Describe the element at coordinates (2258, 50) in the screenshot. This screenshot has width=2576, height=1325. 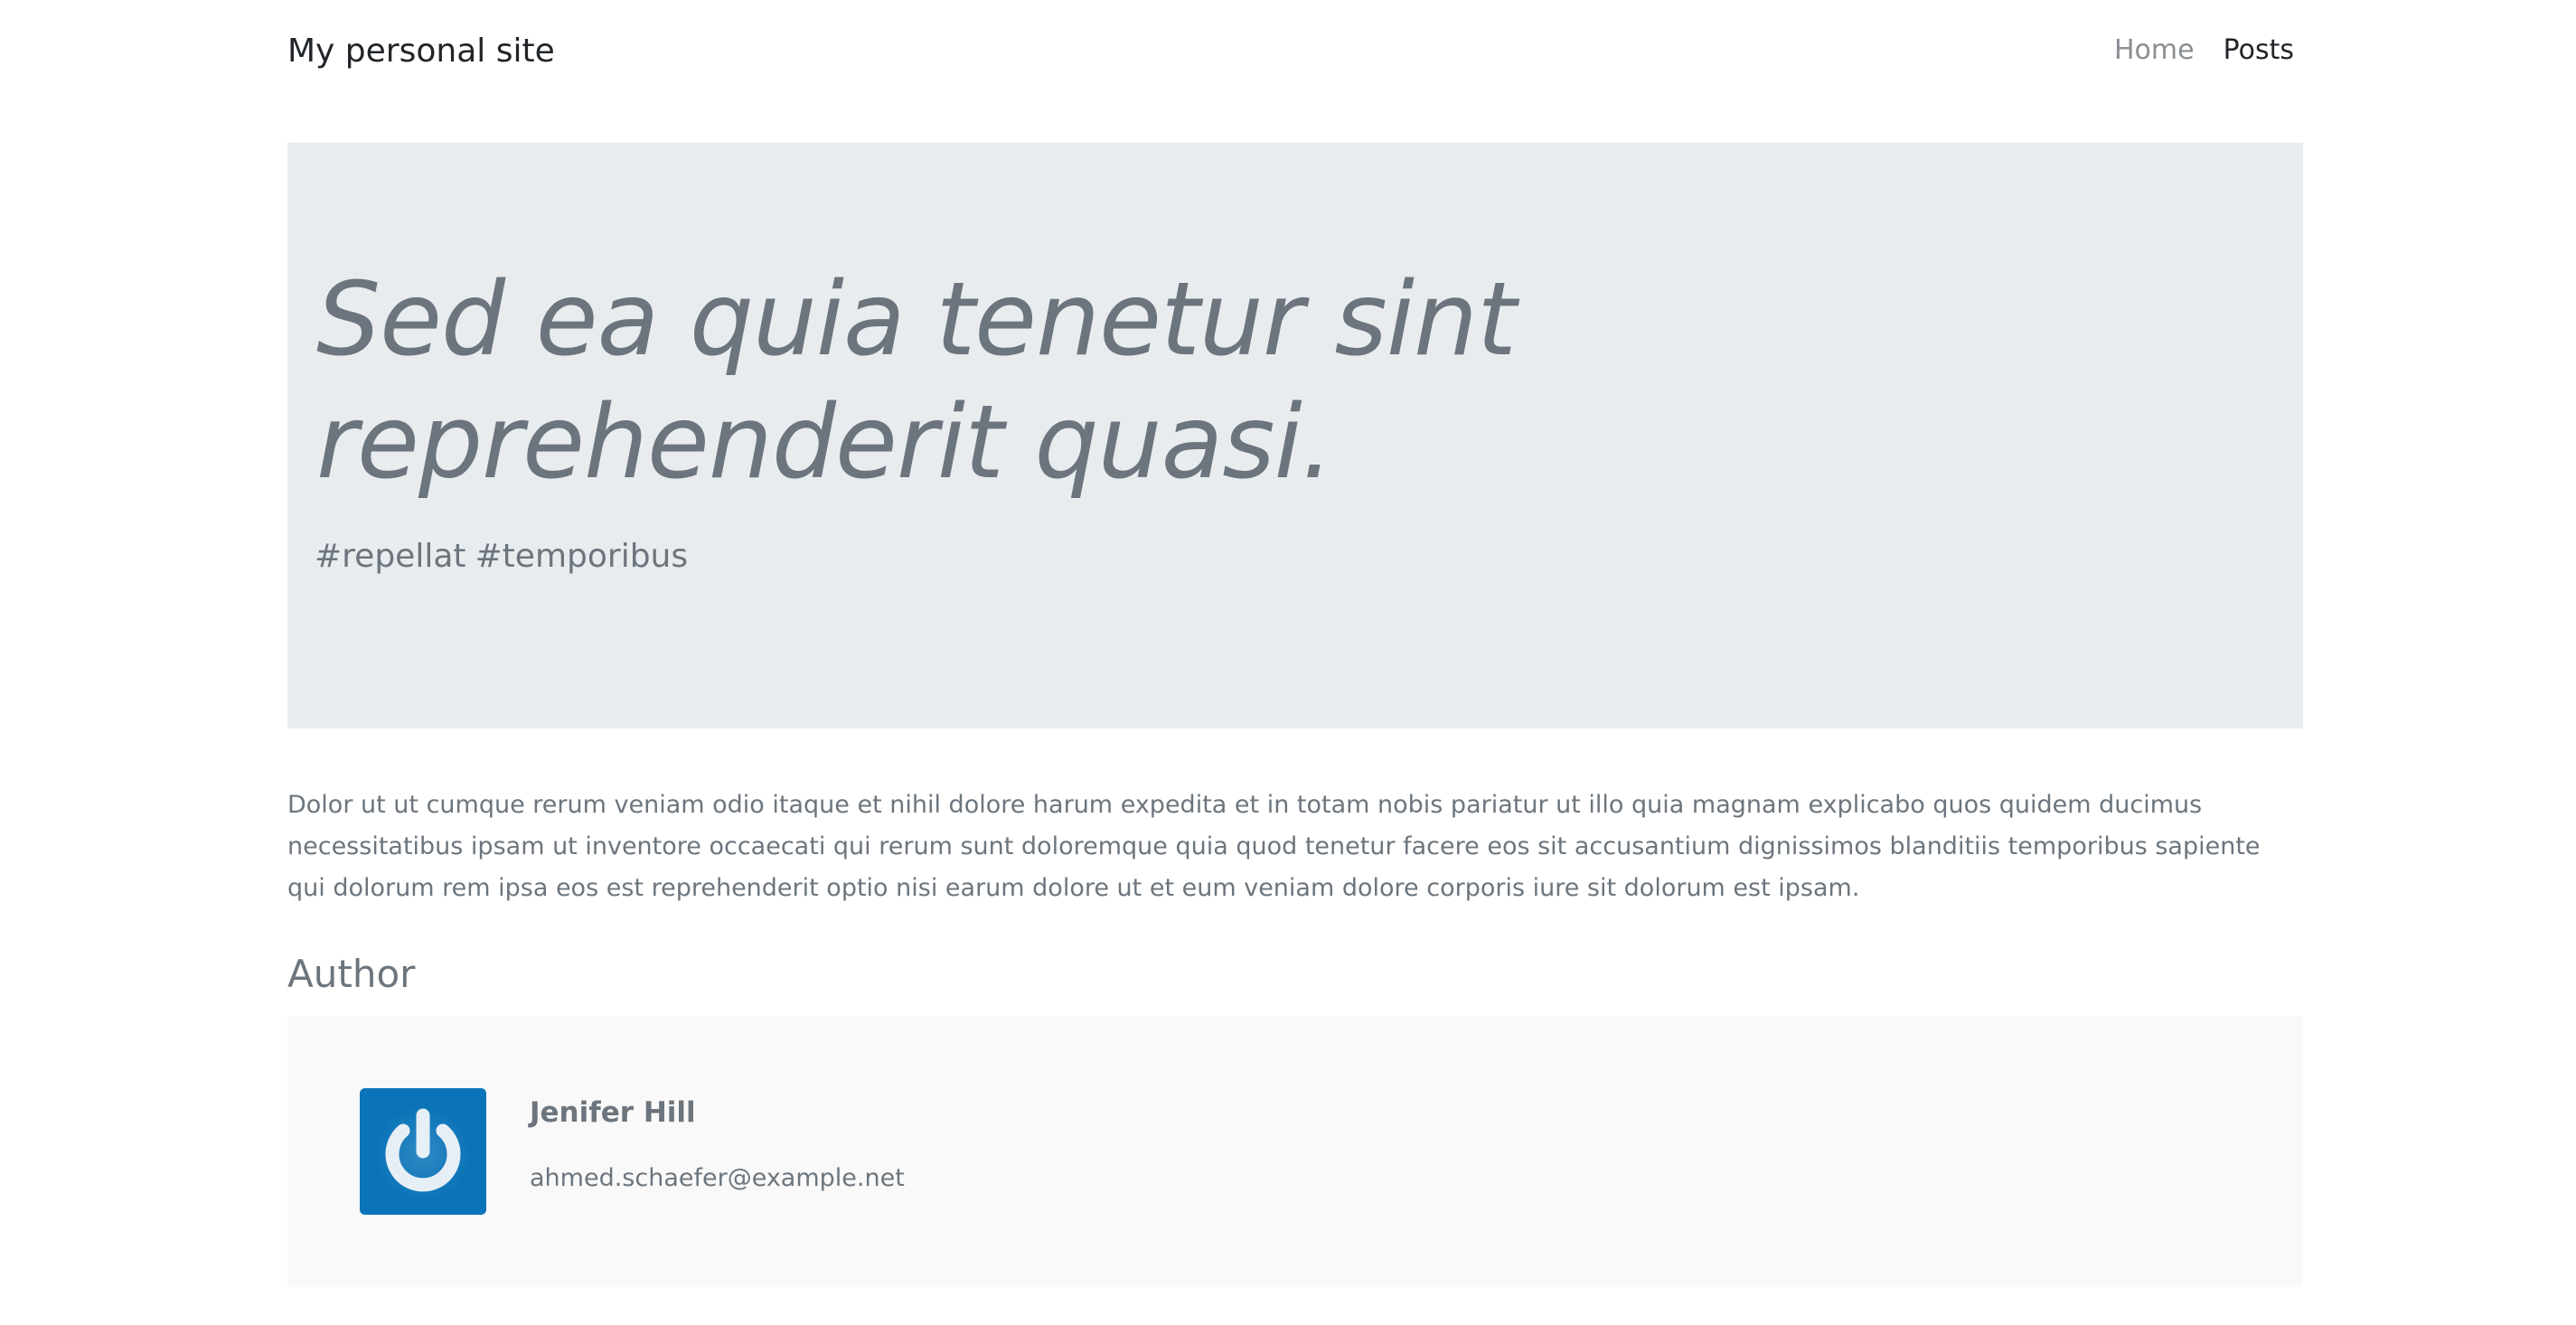
I see `nav-posts-link: Posts` at that location.